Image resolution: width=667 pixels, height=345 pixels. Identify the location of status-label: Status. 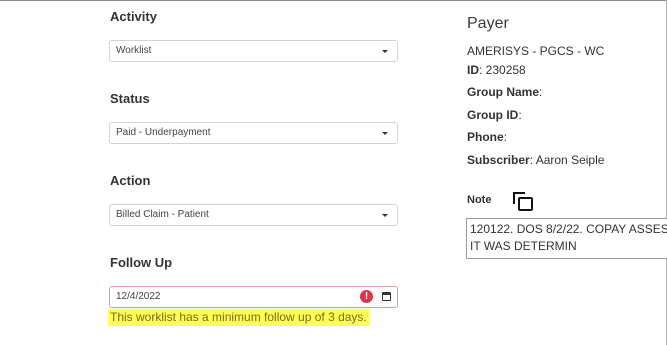
(130, 98).